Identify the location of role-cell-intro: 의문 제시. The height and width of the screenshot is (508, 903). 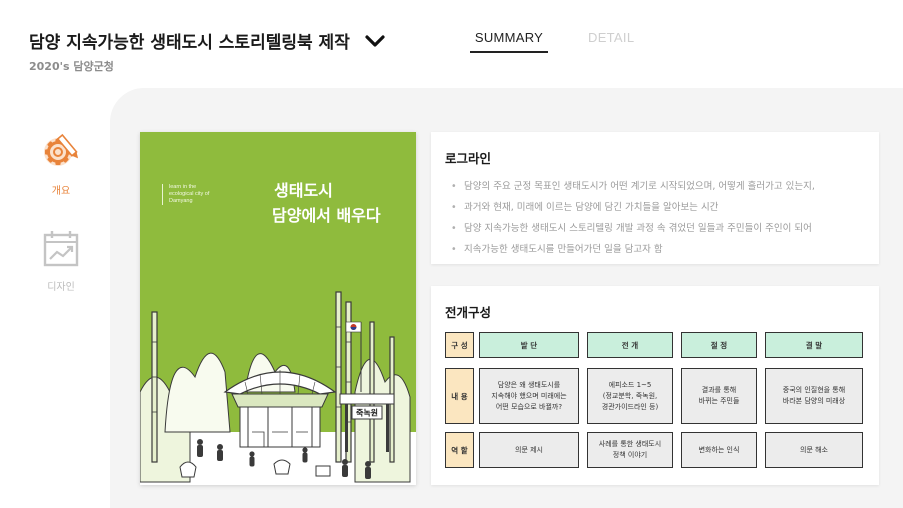
(529, 450).